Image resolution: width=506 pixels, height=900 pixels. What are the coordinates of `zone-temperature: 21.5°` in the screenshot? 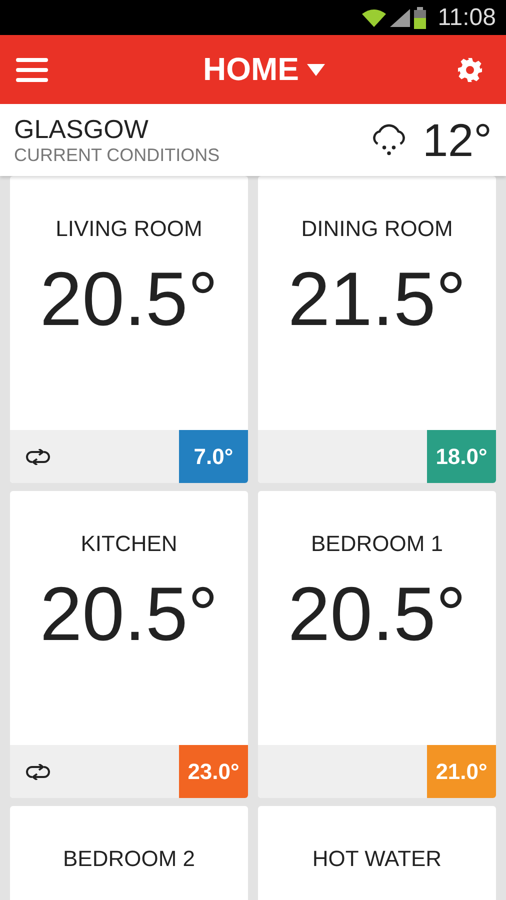 It's located at (377, 299).